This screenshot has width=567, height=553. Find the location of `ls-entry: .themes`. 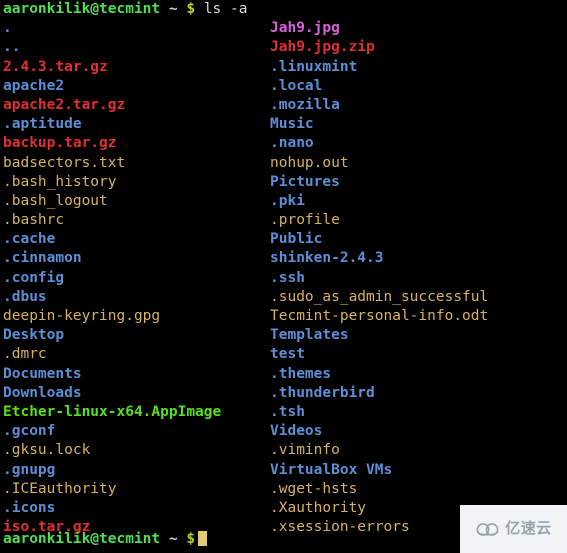

ls-entry: .themes is located at coordinates (415, 374).